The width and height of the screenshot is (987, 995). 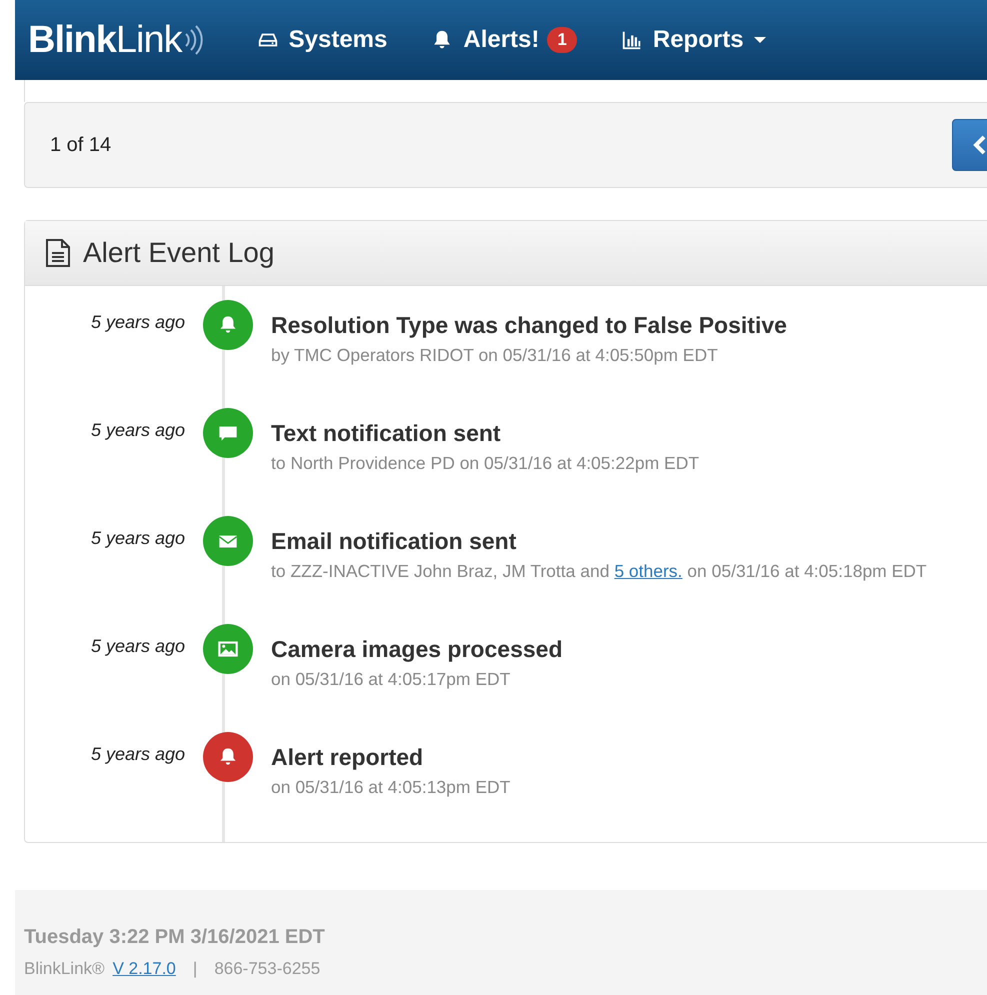 What do you see at coordinates (64, 969) in the screenshot?
I see `product-name: BlinkLink®` at bounding box center [64, 969].